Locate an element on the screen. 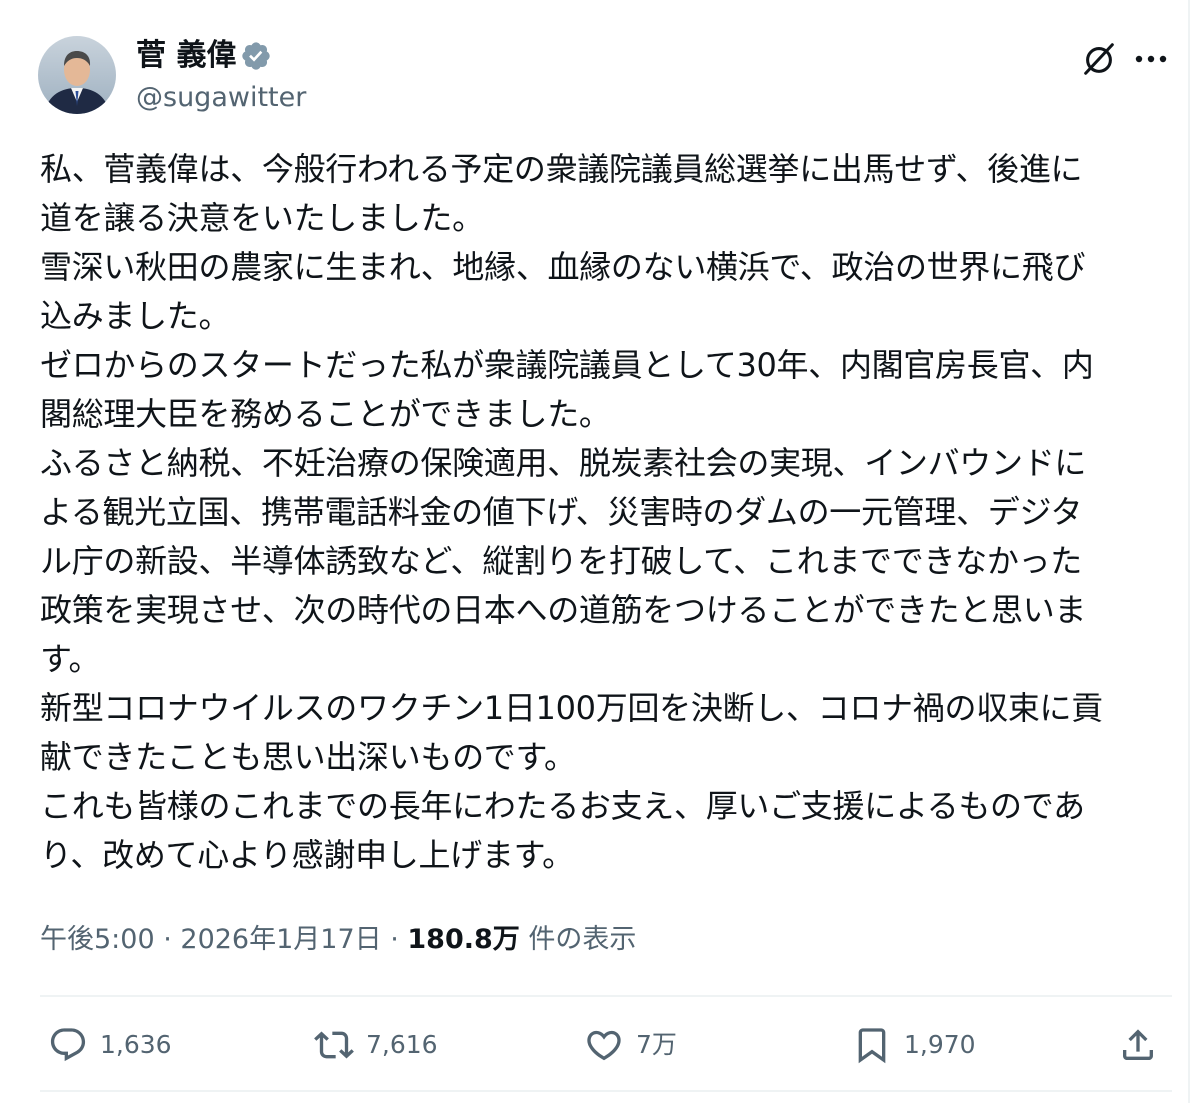  display-name: 菅 義偉 is located at coordinates (186, 56).